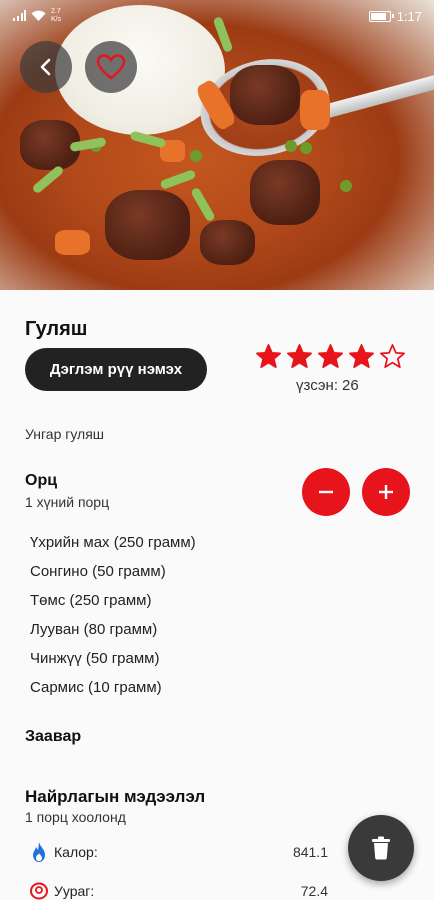 Image resolution: width=434 pixels, height=900 pixels. Describe the element at coordinates (19, 15) in the screenshot. I see `signal-icon` at that location.